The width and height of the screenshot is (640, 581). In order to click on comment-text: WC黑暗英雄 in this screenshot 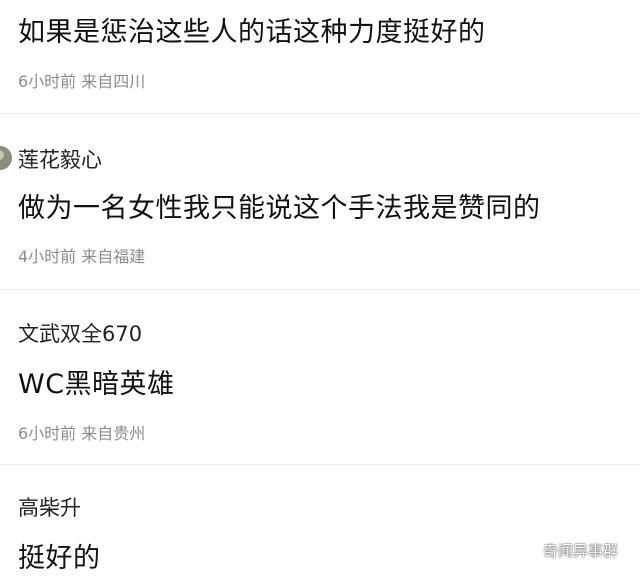, I will do `click(96, 384)`.